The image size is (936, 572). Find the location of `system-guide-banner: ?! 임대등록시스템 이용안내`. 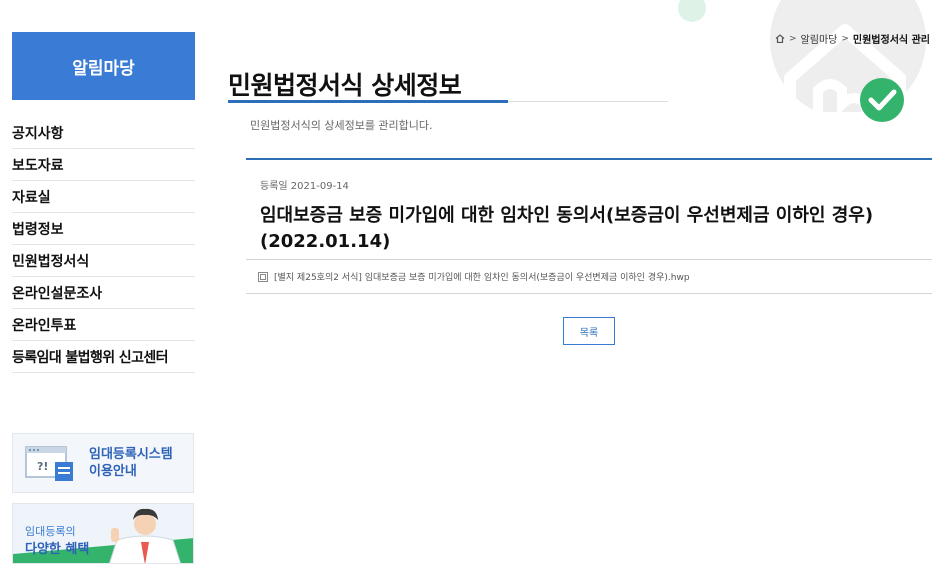

system-guide-banner: ?! 임대등록시스템 이용안내 is located at coordinates (103, 463).